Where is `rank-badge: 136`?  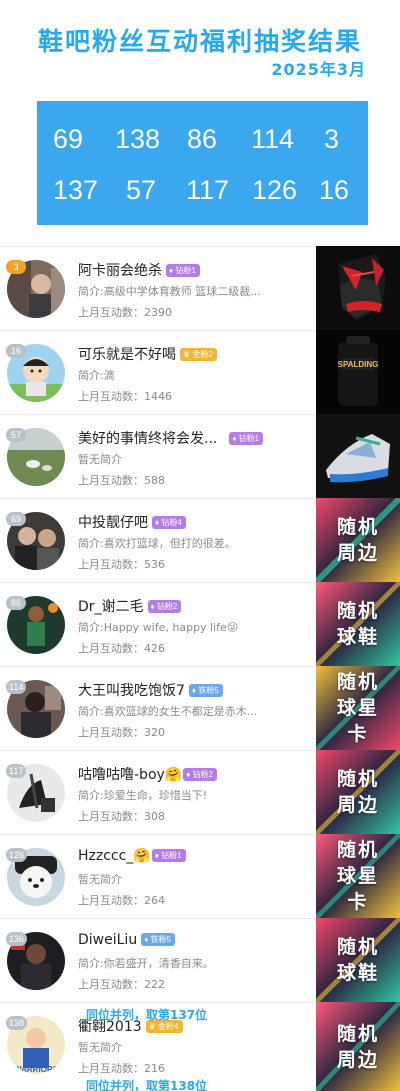 rank-badge: 136 is located at coordinates (17, 939).